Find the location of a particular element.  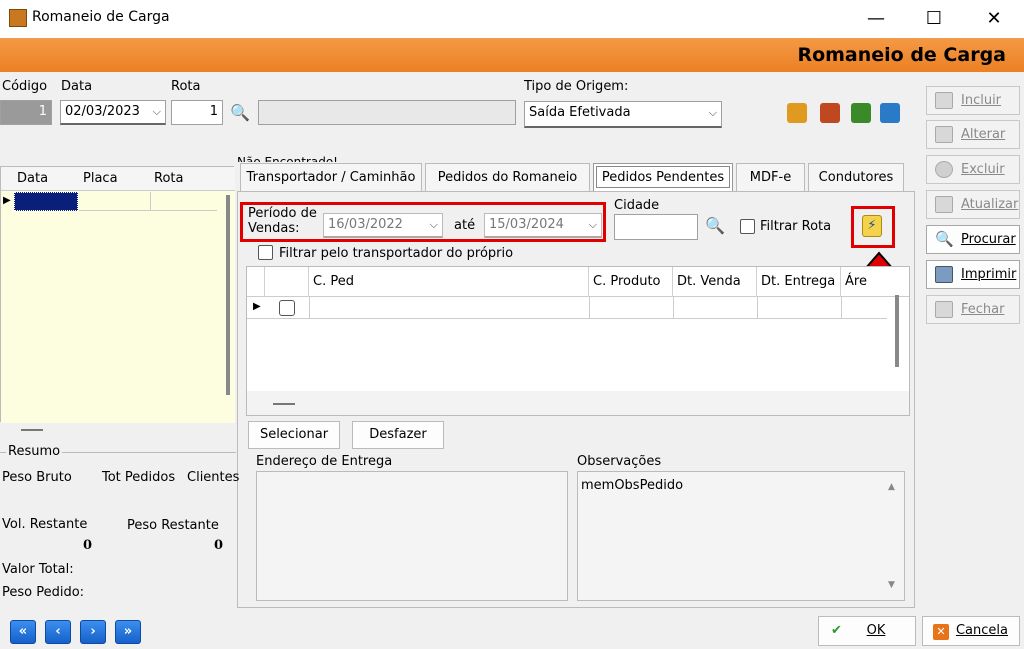

col-area: Áre is located at coordinates (861, 282).